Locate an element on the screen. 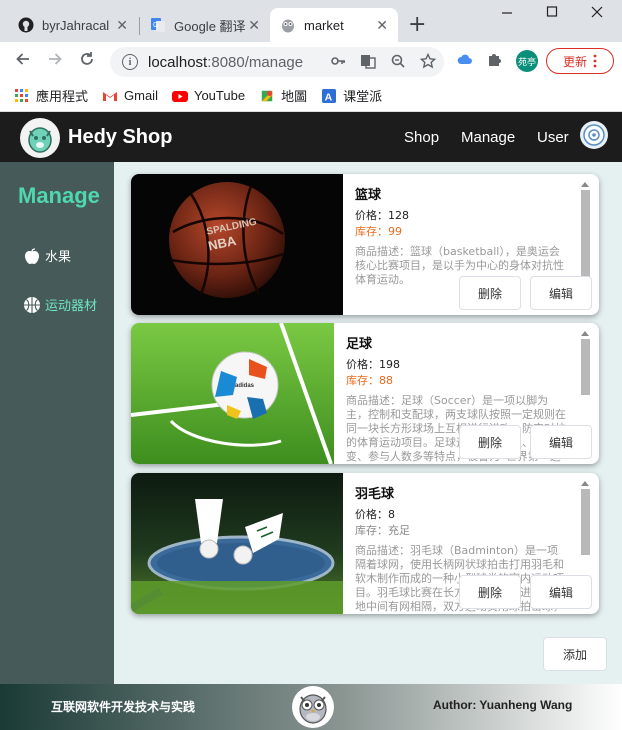 This screenshot has height=730, width=622. close-icon is located at coordinates (597, 12).